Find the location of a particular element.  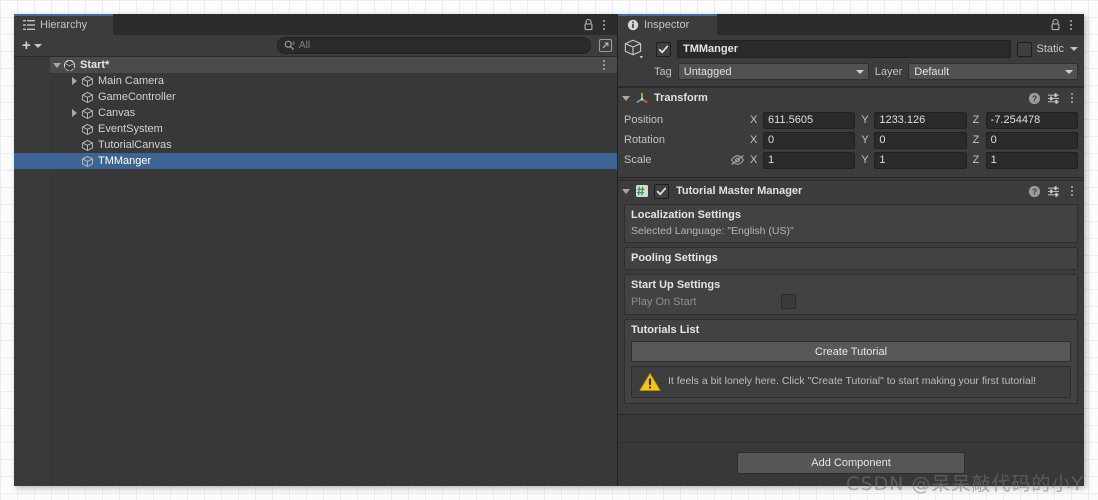

transform-rotation-x-input: 0 is located at coordinates (809, 140).